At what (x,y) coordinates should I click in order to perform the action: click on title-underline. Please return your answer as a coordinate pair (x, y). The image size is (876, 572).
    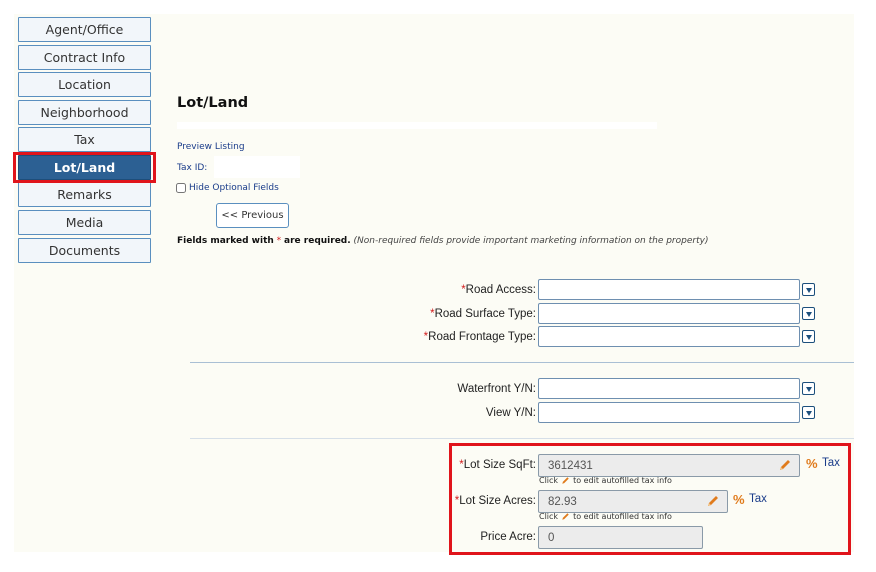
    Looking at the image, I should click on (417, 125).